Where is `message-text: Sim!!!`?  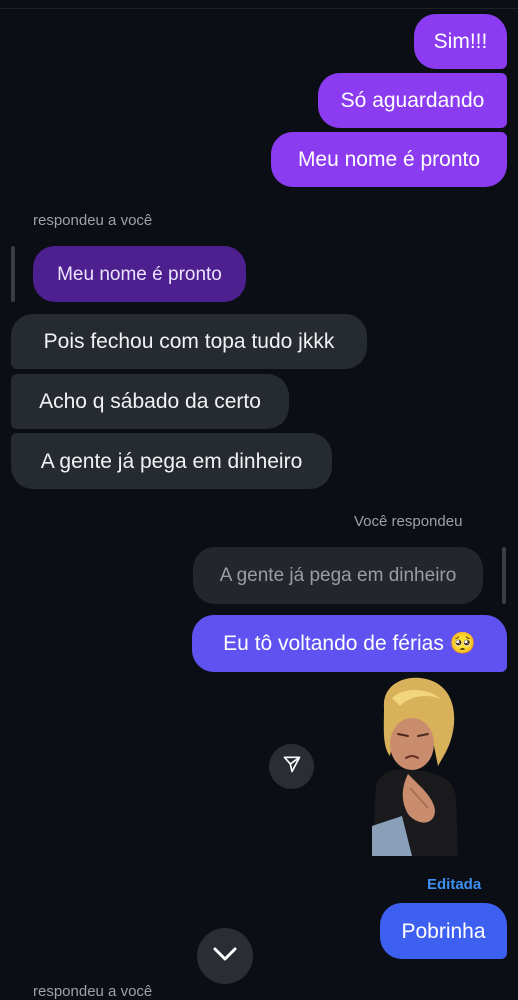
message-text: Sim!!! is located at coordinates (460, 41).